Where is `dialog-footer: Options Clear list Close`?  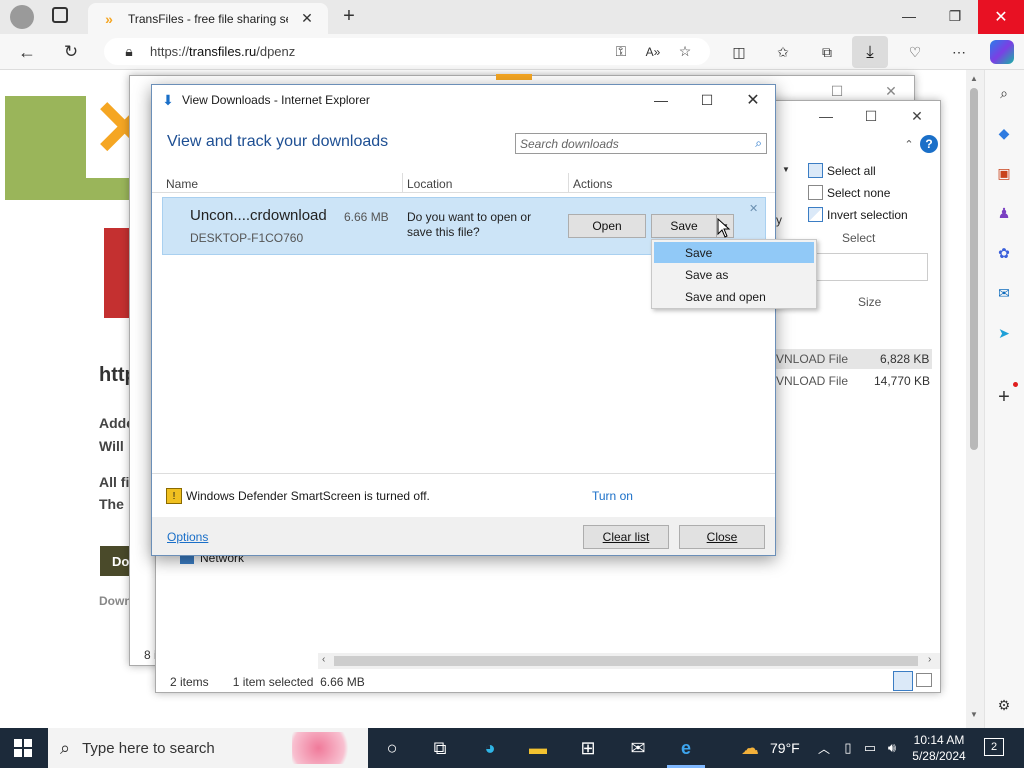
dialog-footer: Options Clear list Close is located at coordinates (463, 536).